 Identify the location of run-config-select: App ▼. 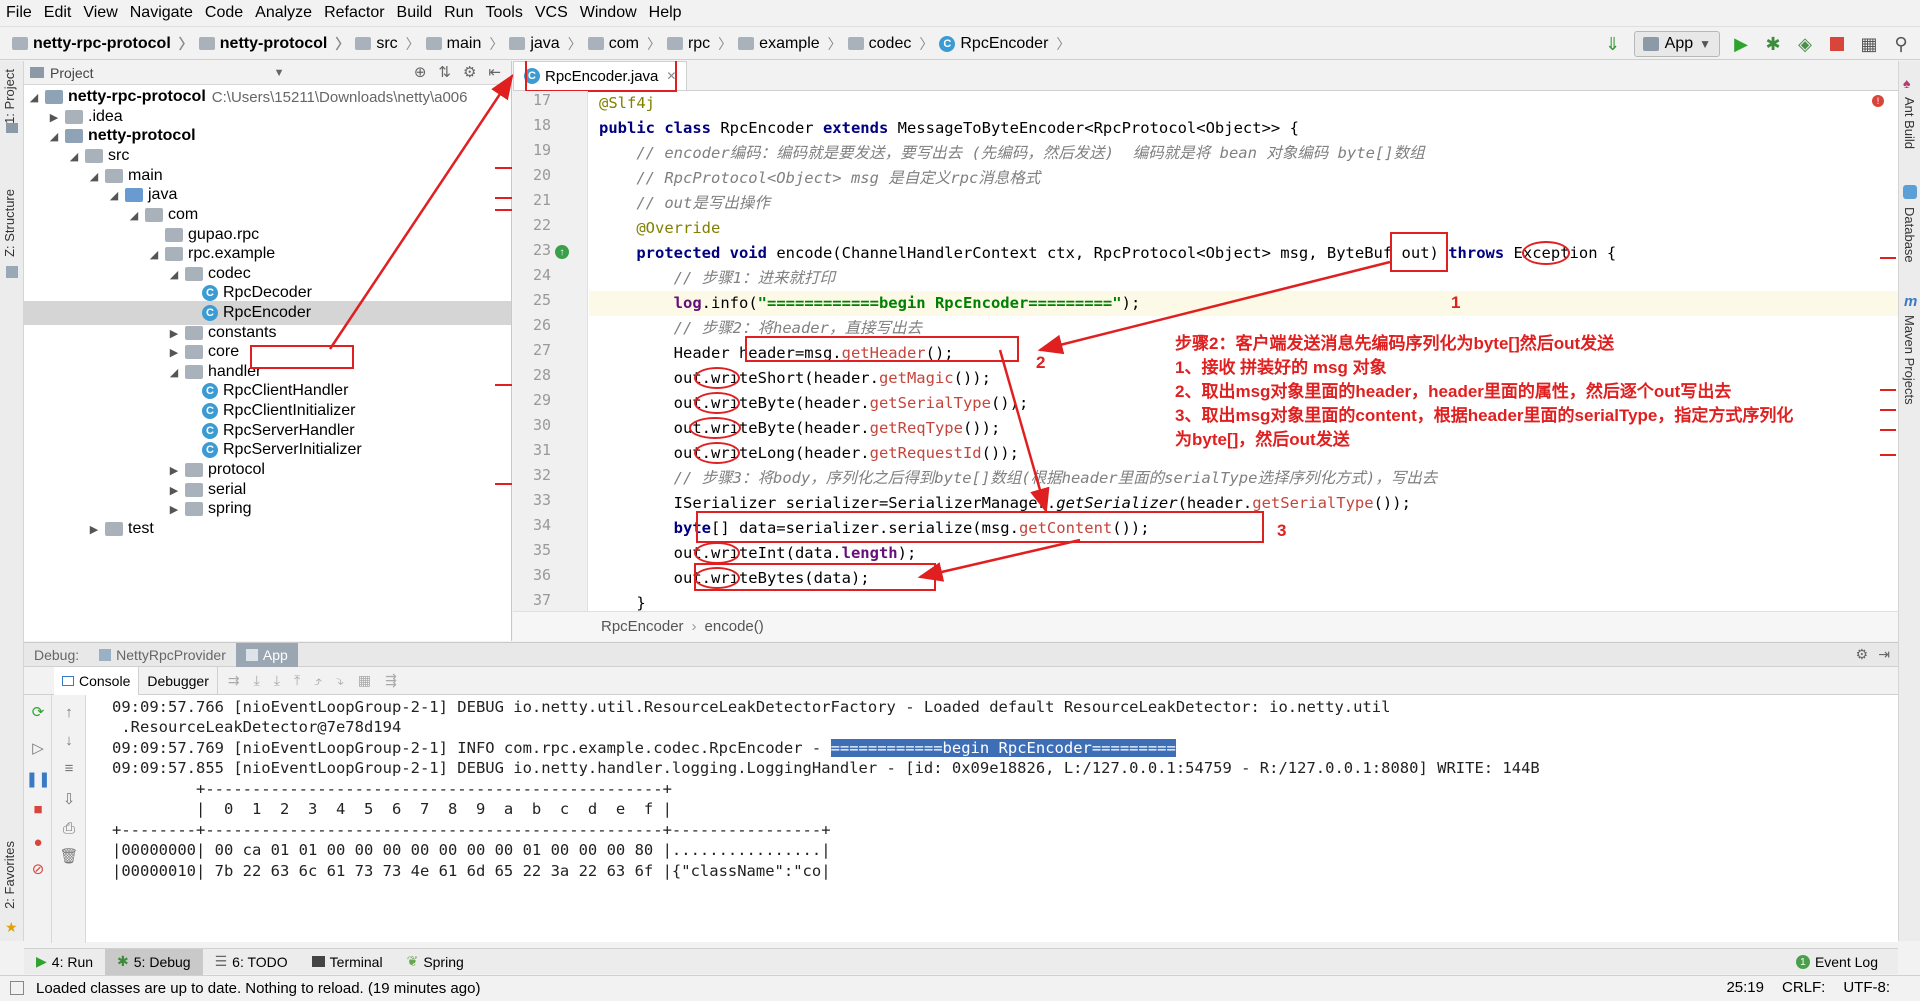
(1676, 44).